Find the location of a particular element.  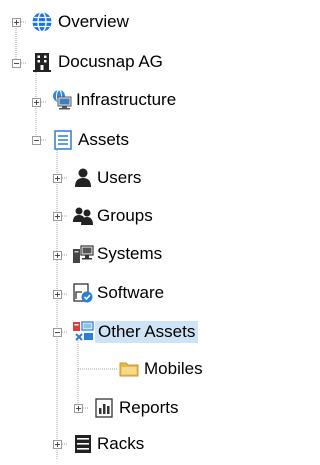

rack-icon is located at coordinates (83, 444).